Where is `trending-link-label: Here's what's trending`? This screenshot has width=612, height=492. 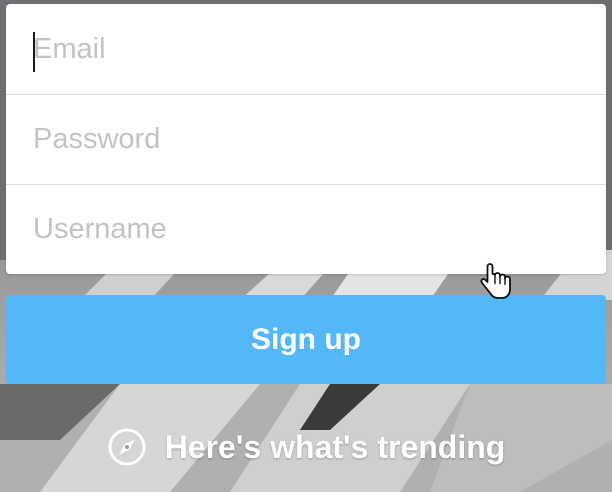
trending-link-label: Here's what's trending is located at coordinates (335, 446).